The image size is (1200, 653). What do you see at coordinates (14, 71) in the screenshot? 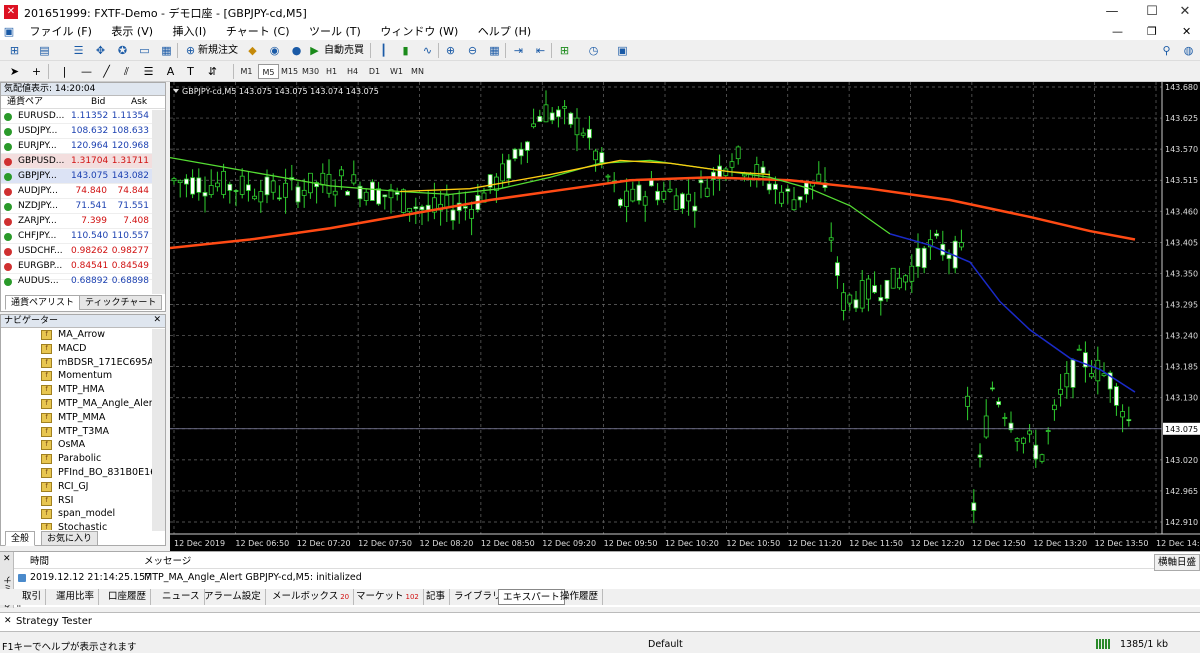
I see `cursor-icon: ➤` at bounding box center [14, 71].